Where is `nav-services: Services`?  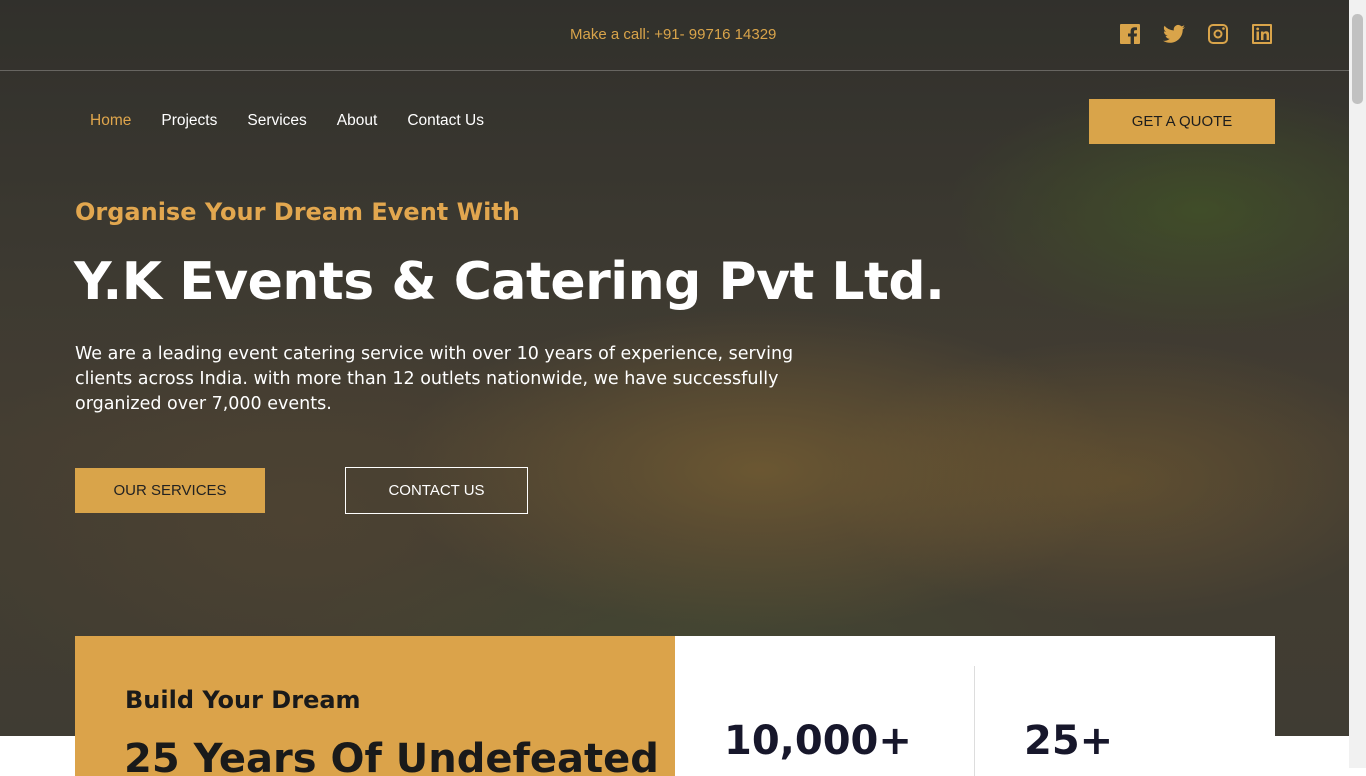
nav-services: Services is located at coordinates (276, 121).